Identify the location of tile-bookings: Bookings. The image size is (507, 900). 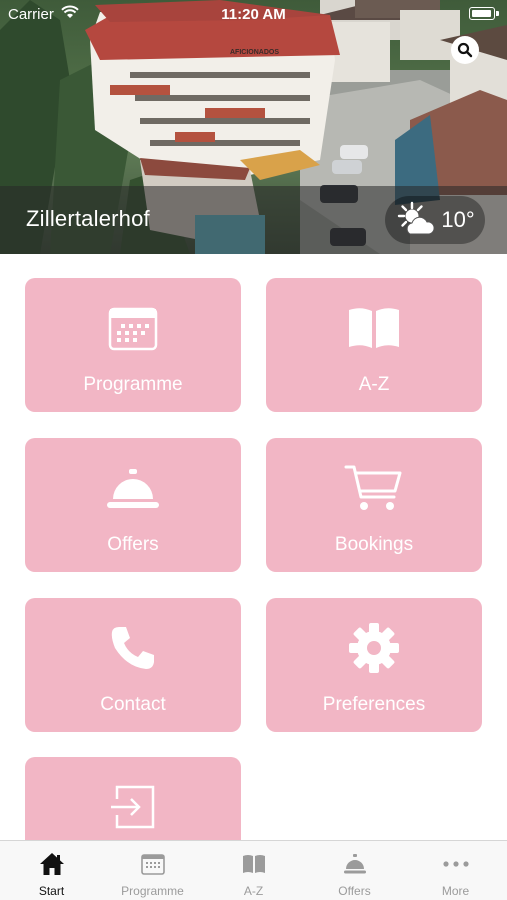
(374, 505).